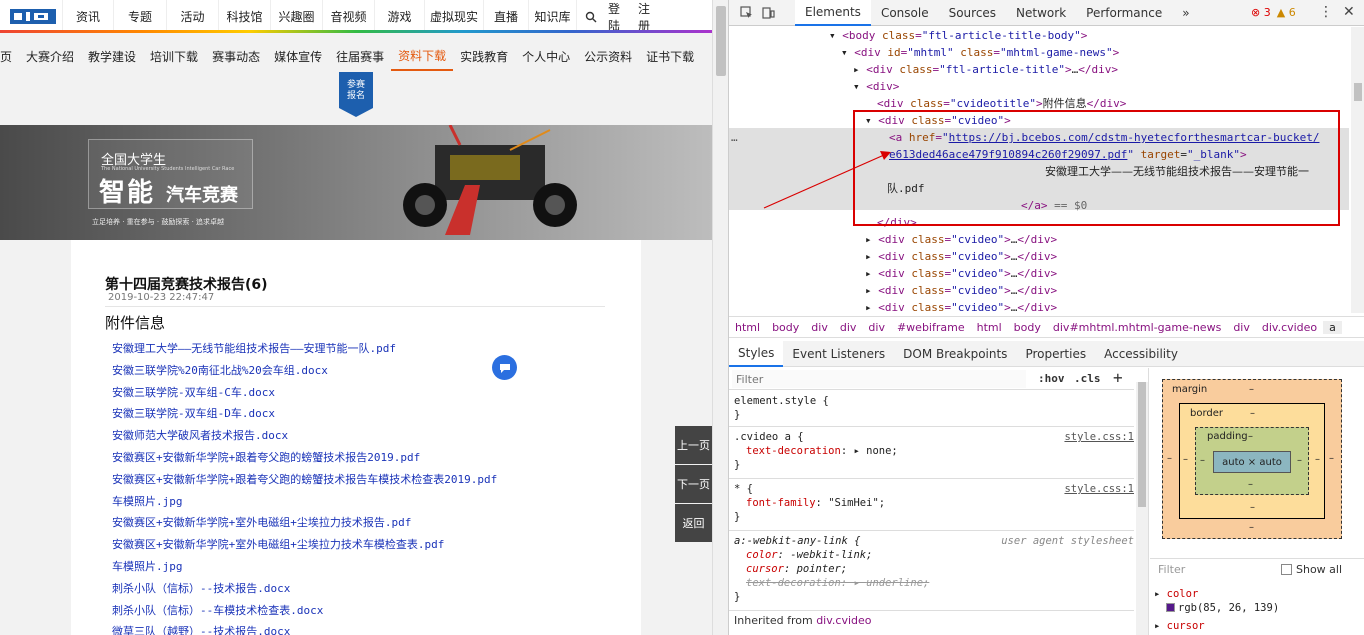  What do you see at coordinates (298, 56) in the screenshot?
I see `subnav-media: 媒体宣传` at bounding box center [298, 56].